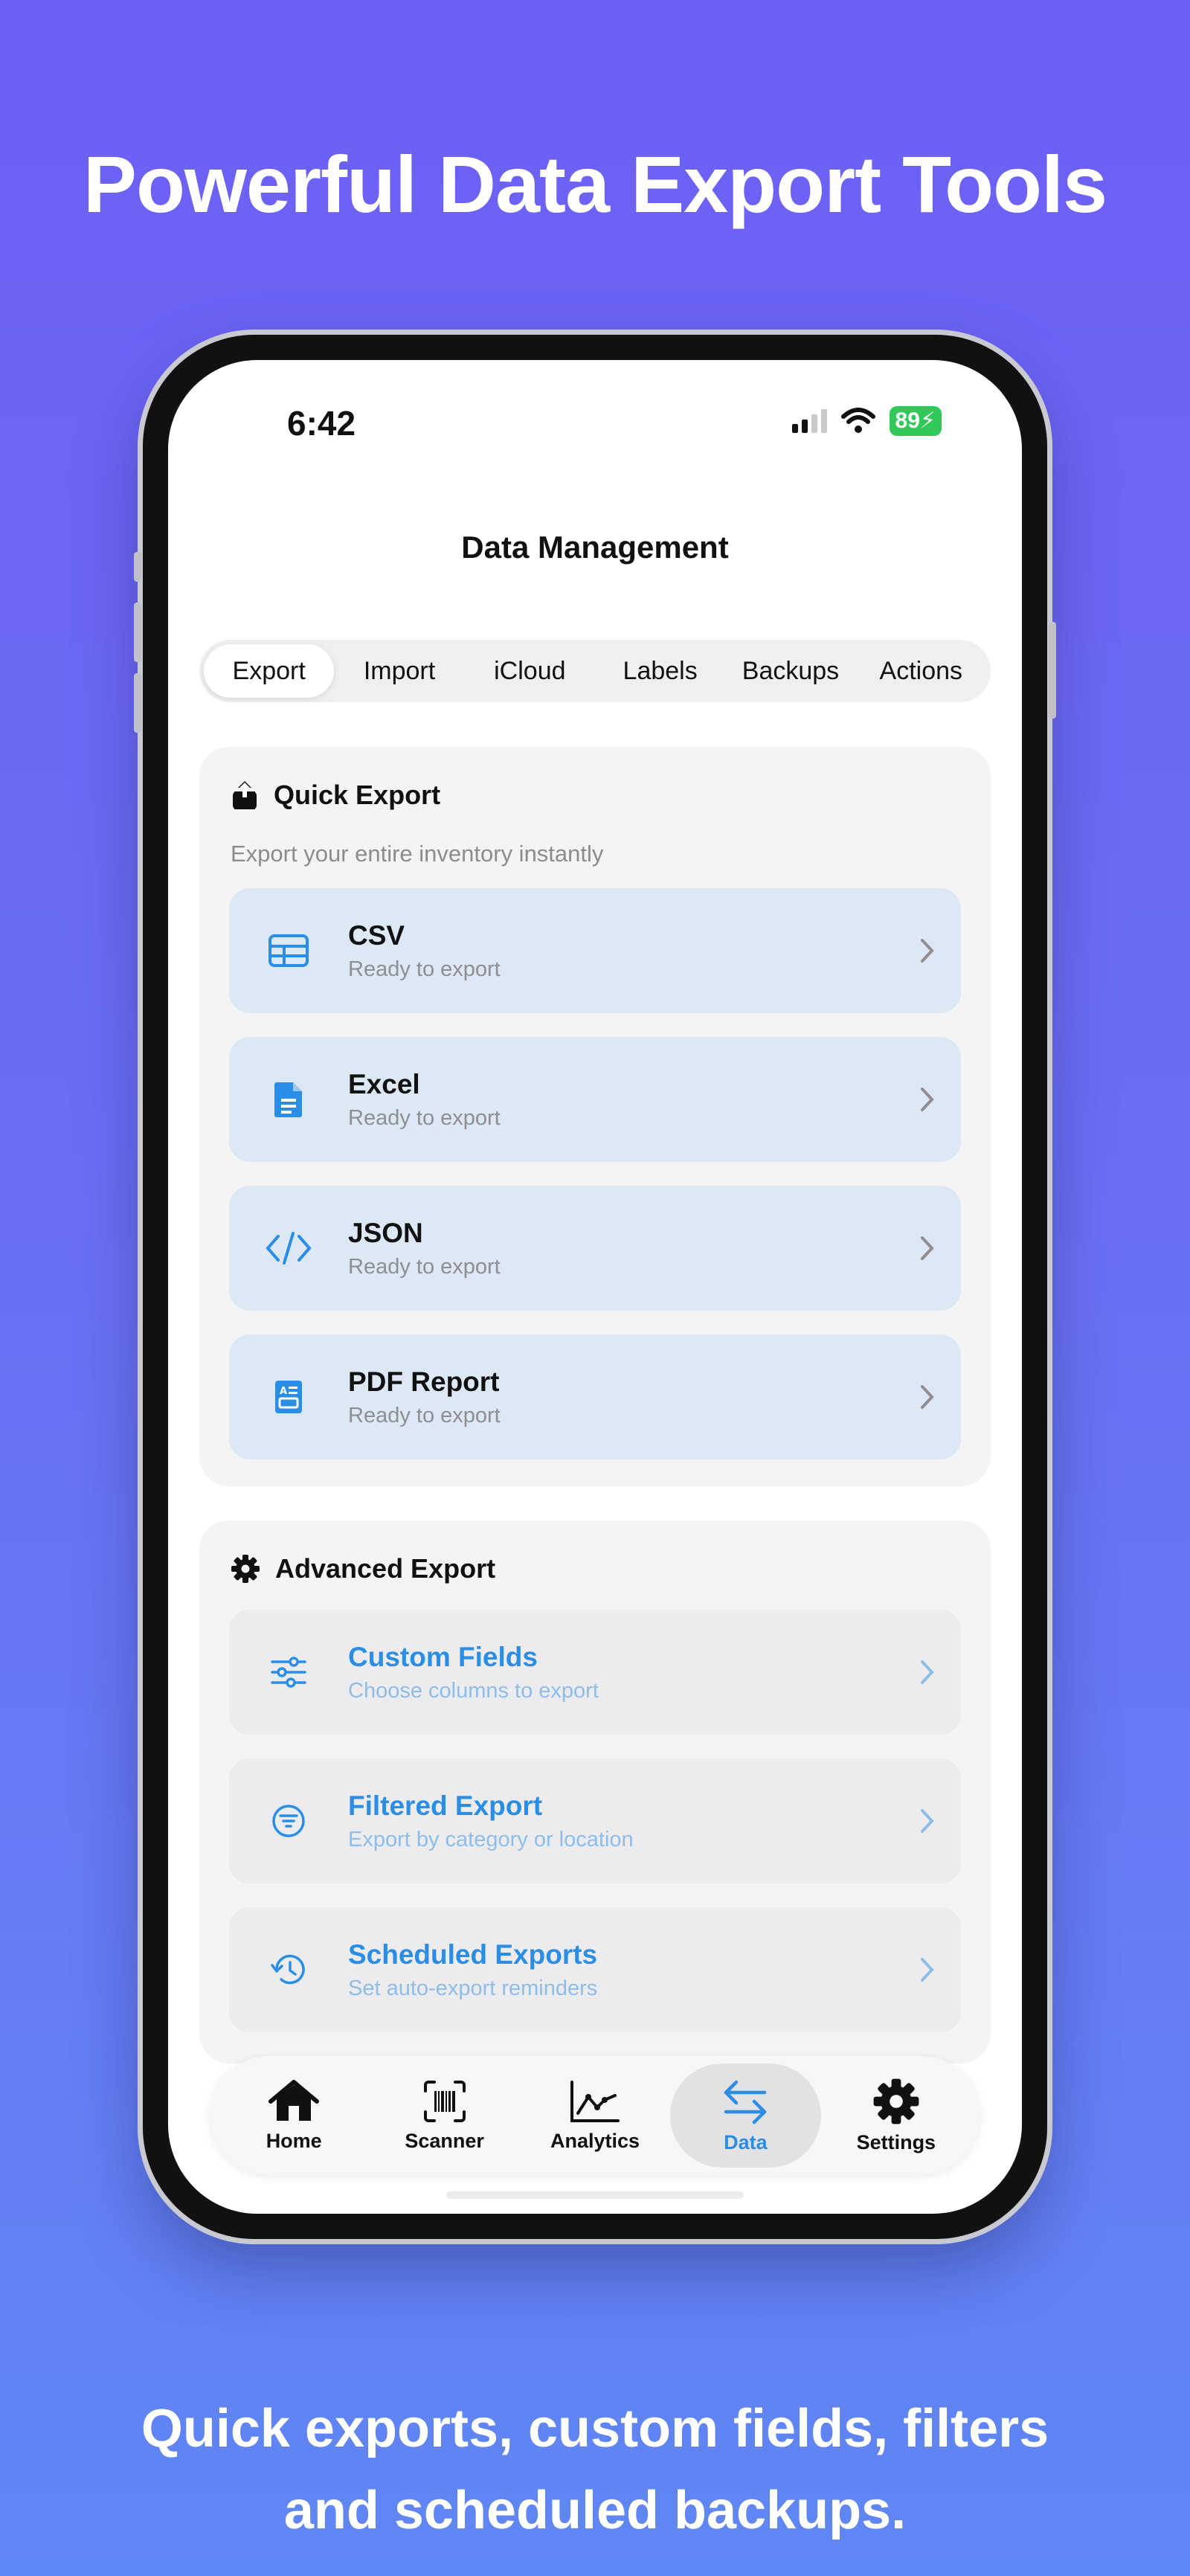  Describe the element at coordinates (425, 1266) in the screenshot. I see `export-json-desc: Ready to export` at that location.